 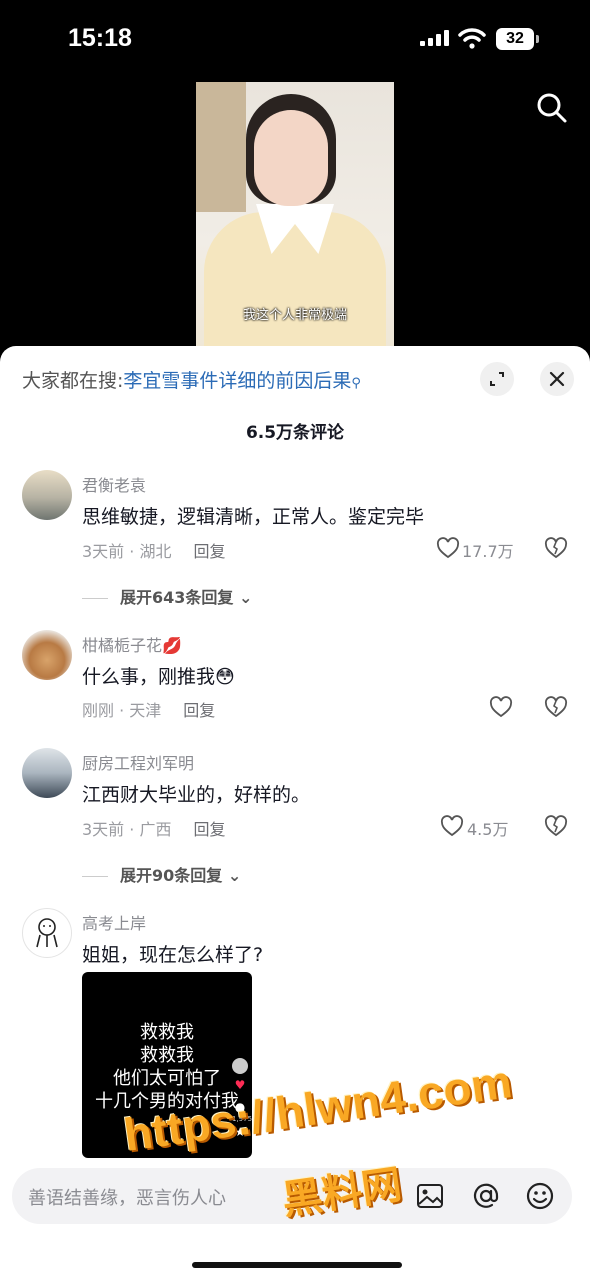 What do you see at coordinates (435, 38) in the screenshot?
I see `cellular-signal-icon` at bounding box center [435, 38].